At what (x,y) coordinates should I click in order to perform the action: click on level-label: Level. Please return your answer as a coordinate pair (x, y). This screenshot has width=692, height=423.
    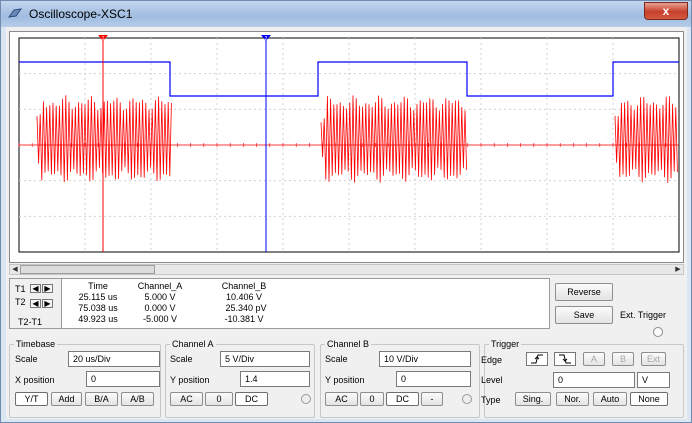
    Looking at the image, I should click on (492, 380).